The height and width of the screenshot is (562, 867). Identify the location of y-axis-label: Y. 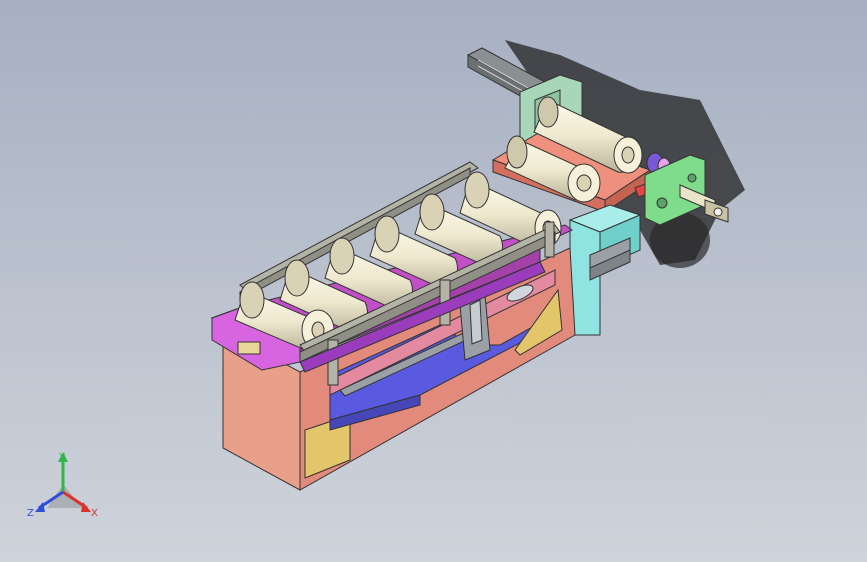
(62, 457).